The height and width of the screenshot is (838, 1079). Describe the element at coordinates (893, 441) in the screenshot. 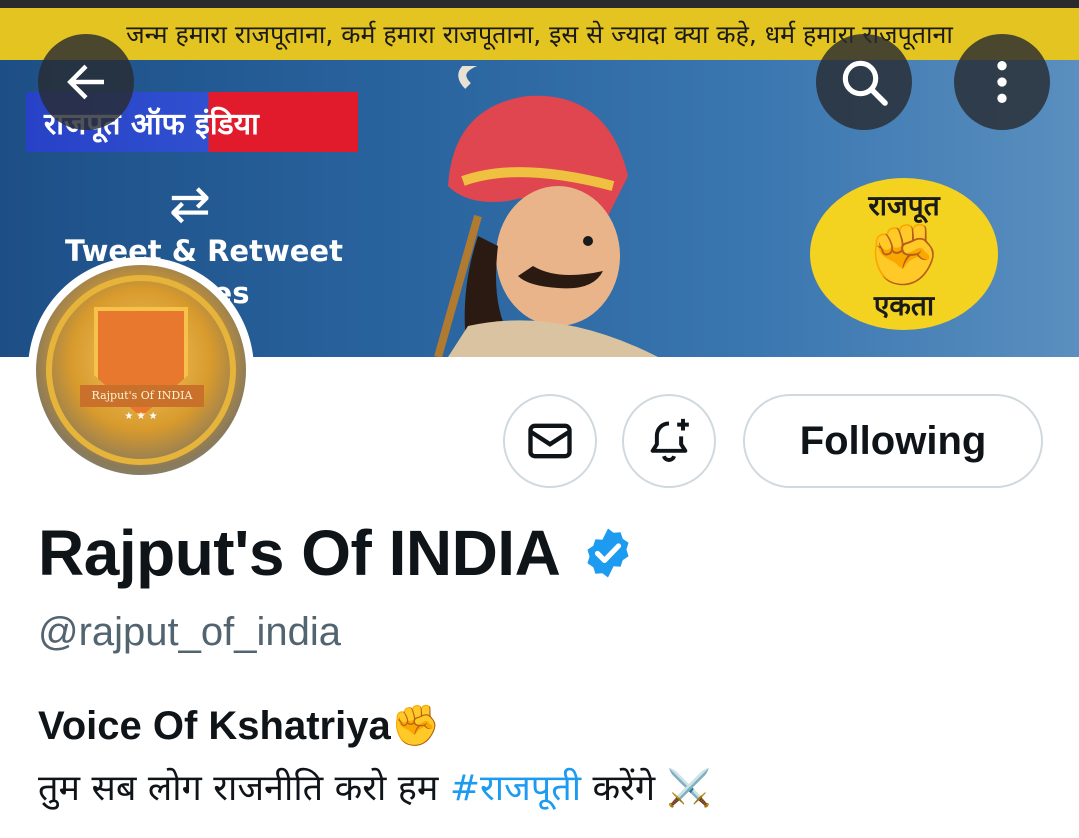

I see `following-button: Following` at that location.